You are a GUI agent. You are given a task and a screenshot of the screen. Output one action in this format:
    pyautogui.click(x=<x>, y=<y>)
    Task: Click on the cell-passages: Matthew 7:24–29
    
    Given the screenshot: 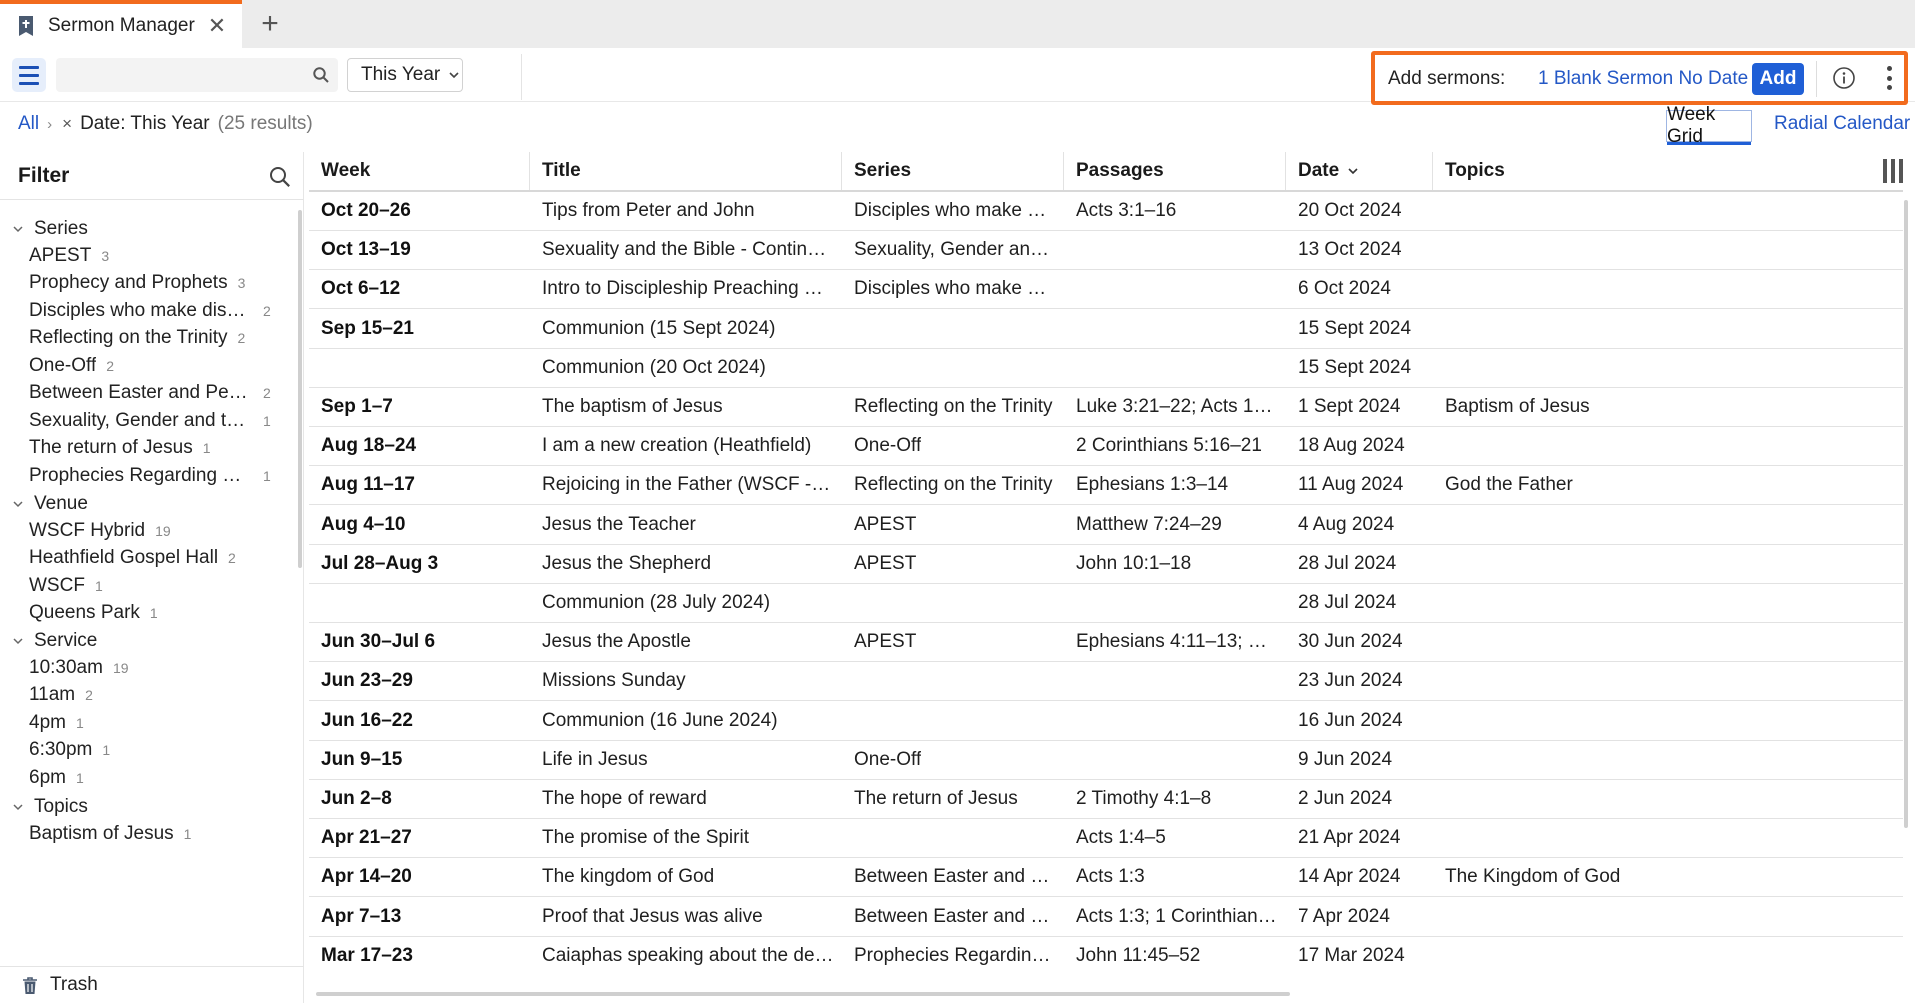 What is the action you would take?
    pyautogui.click(x=1175, y=525)
    